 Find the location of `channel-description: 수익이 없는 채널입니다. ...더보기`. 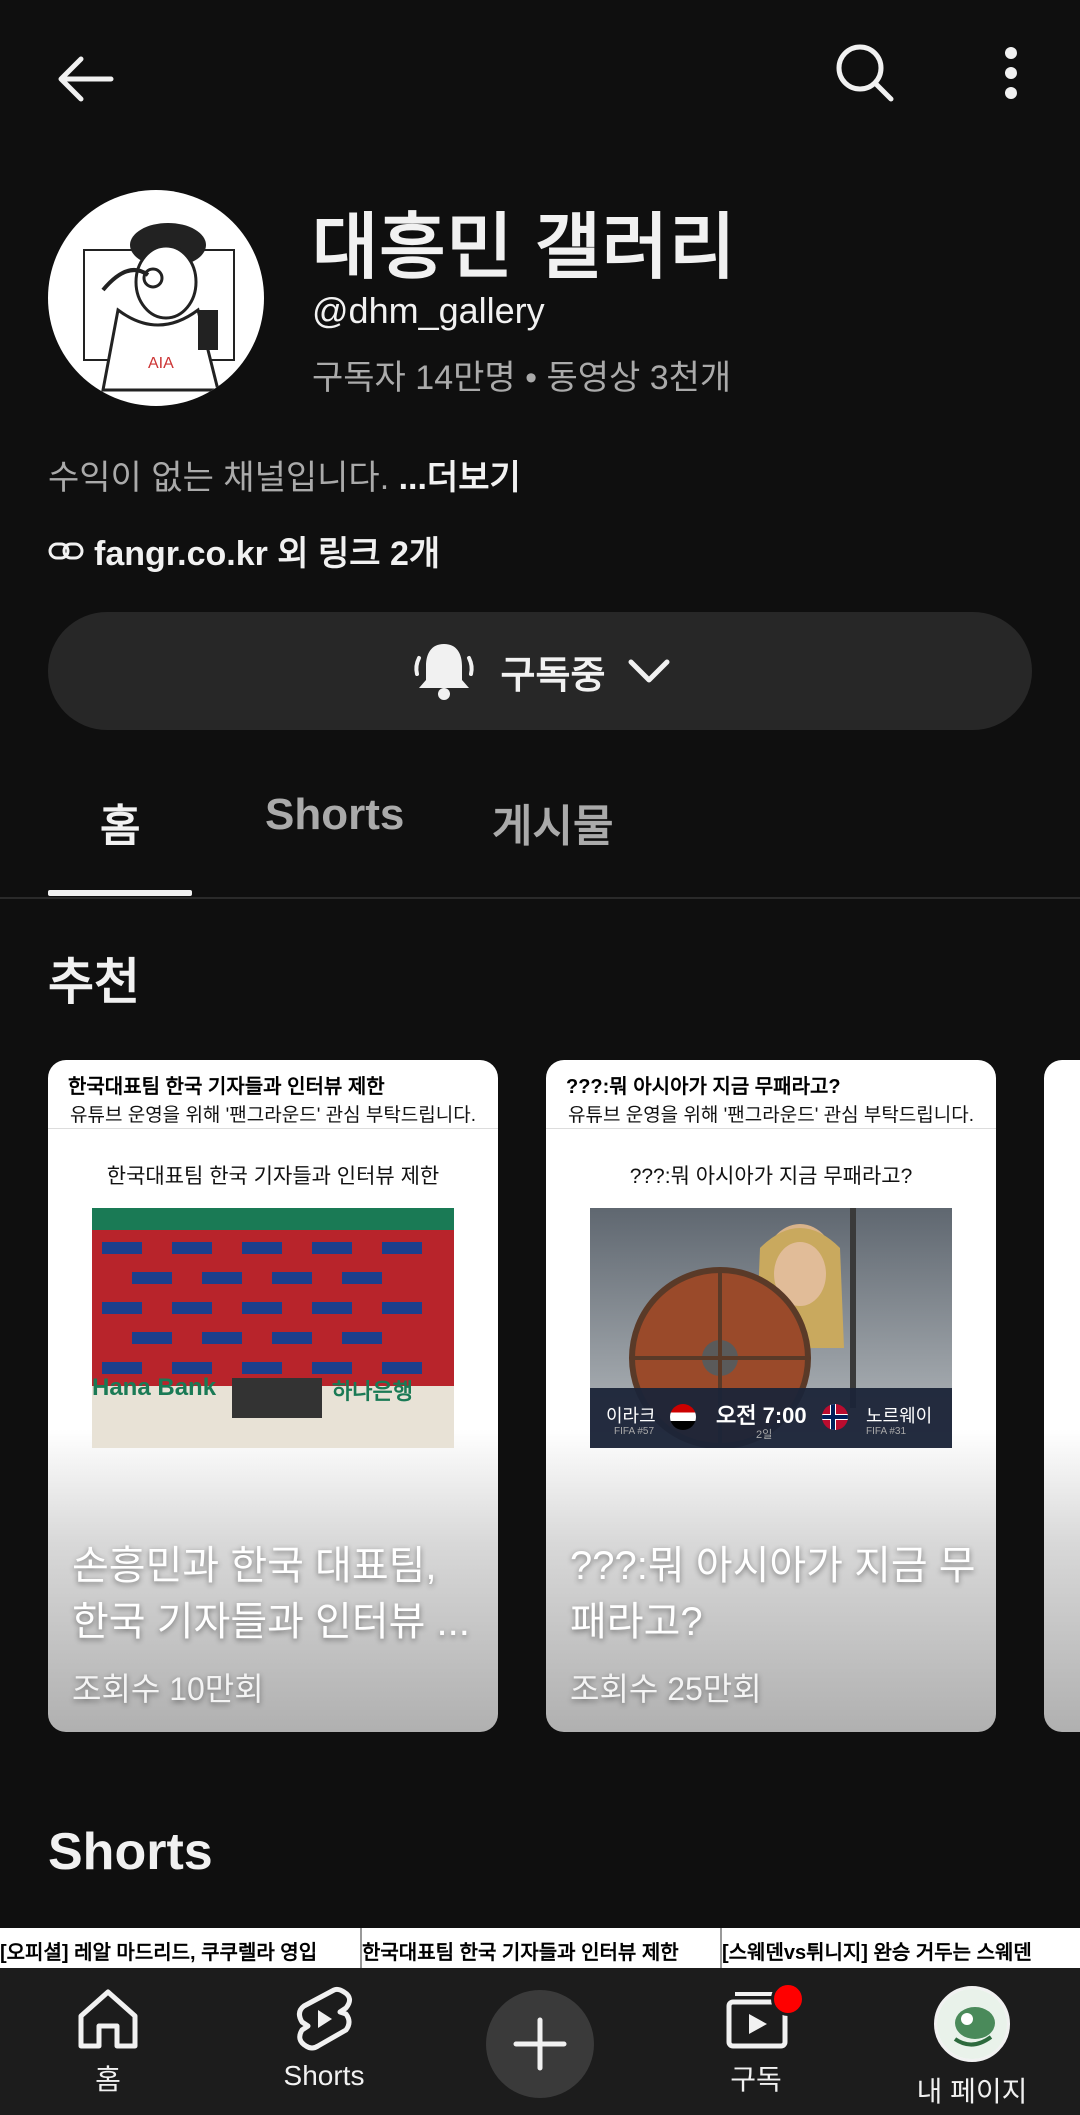

channel-description: 수익이 없는 채널입니다. ...더보기 is located at coordinates (284, 474).